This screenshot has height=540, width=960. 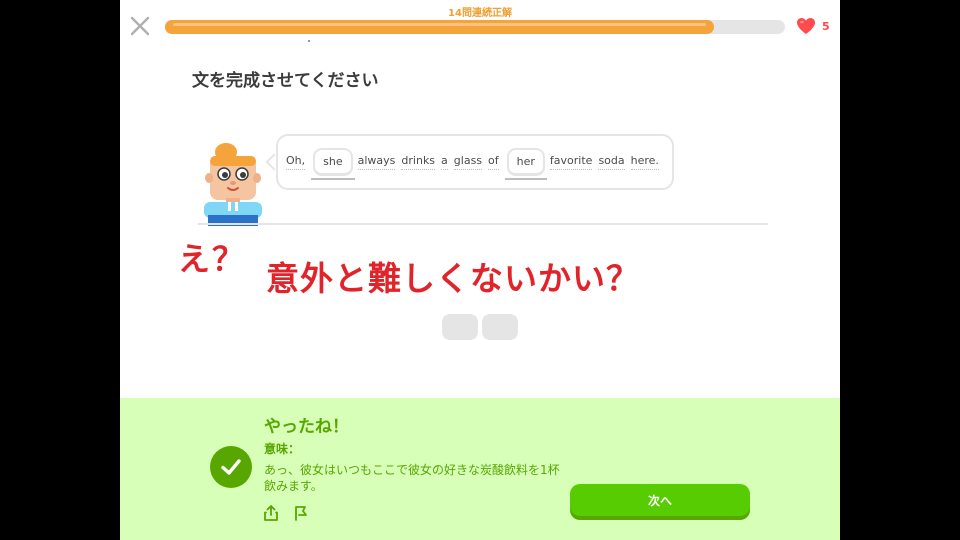 What do you see at coordinates (453, 278) in the screenshot?
I see `overlay-text-comment: 意外と難しくないかい？` at bounding box center [453, 278].